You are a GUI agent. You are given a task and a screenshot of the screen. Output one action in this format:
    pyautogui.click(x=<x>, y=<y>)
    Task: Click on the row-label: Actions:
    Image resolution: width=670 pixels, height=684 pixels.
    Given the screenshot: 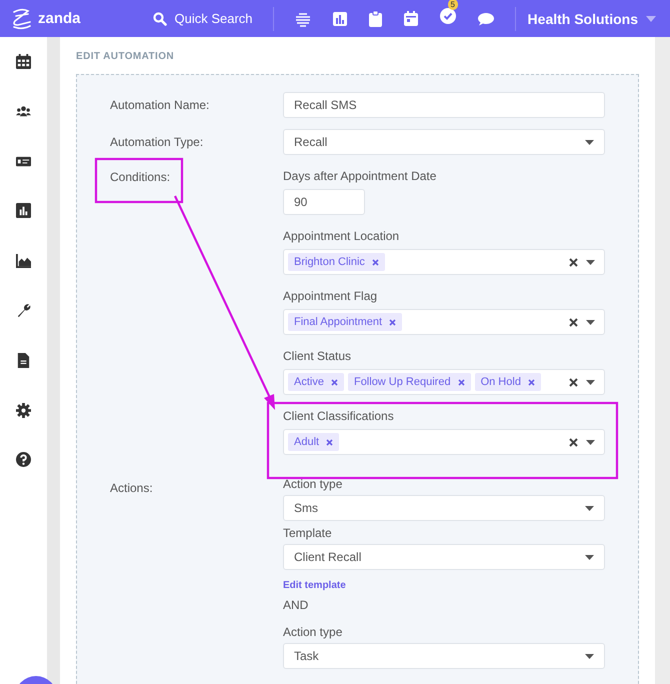 What is the action you would take?
    pyautogui.click(x=131, y=487)
    